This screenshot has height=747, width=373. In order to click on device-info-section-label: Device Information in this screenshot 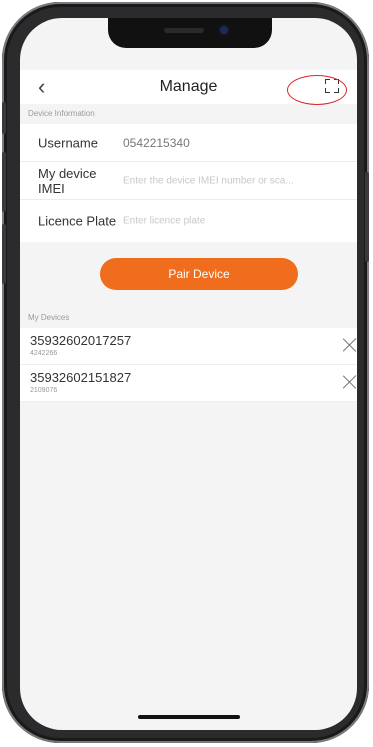, I will do `click(61, 113)`.